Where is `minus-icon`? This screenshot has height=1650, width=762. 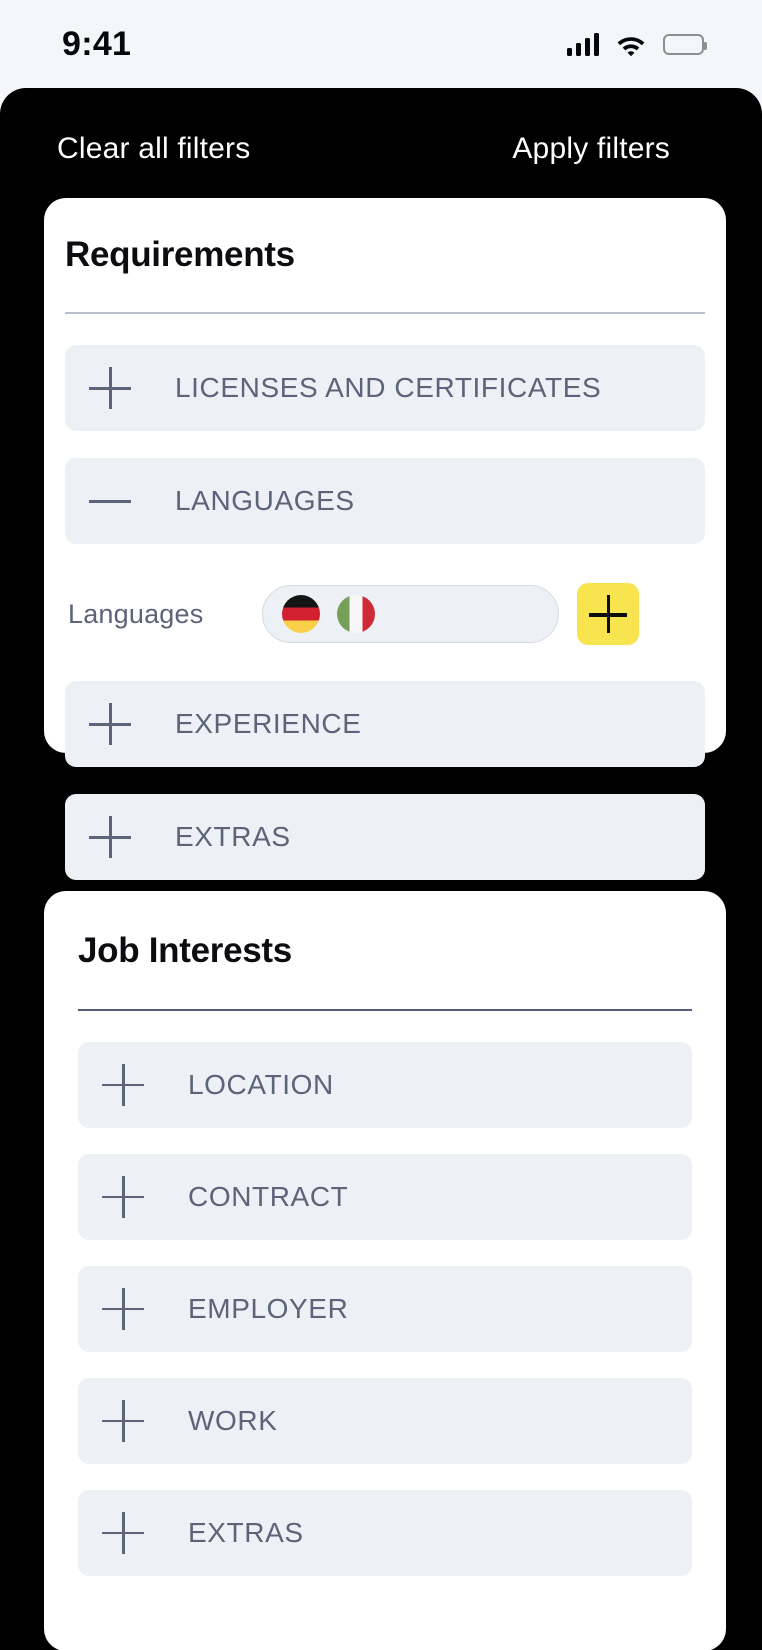 minus-icon is located at coordinates (110, 501).